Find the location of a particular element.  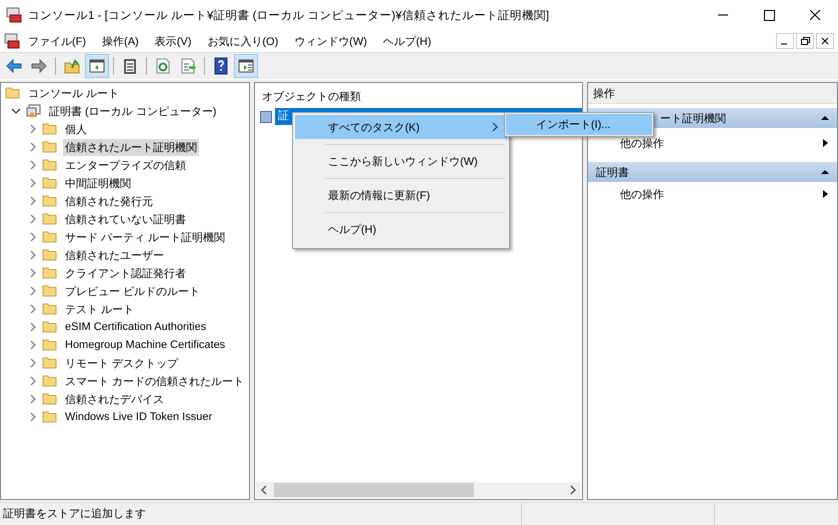

action-pane-icon is located at coordinates (246, 66).